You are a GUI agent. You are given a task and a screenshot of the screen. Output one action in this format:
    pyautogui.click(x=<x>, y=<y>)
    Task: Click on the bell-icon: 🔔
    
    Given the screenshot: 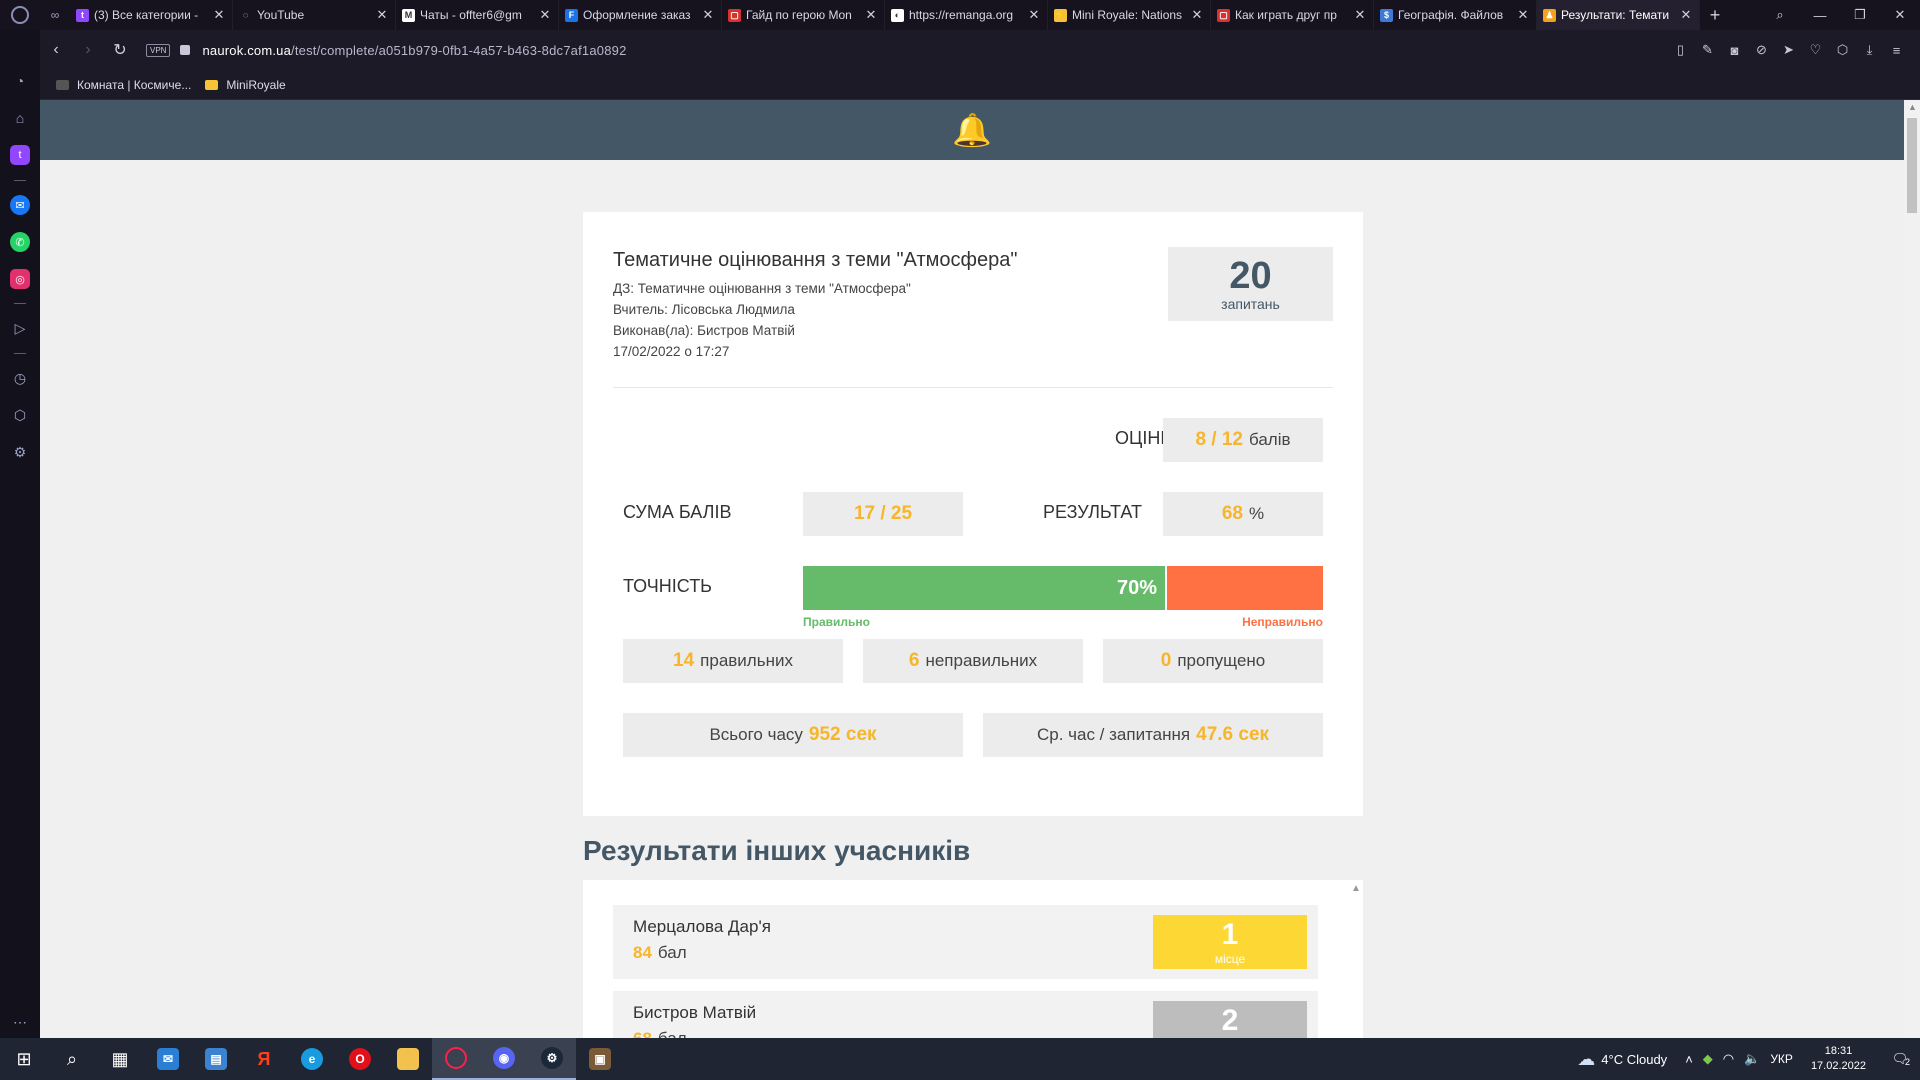 What is the action you would take?
    pyautogui.click(x=972, y=130)
    